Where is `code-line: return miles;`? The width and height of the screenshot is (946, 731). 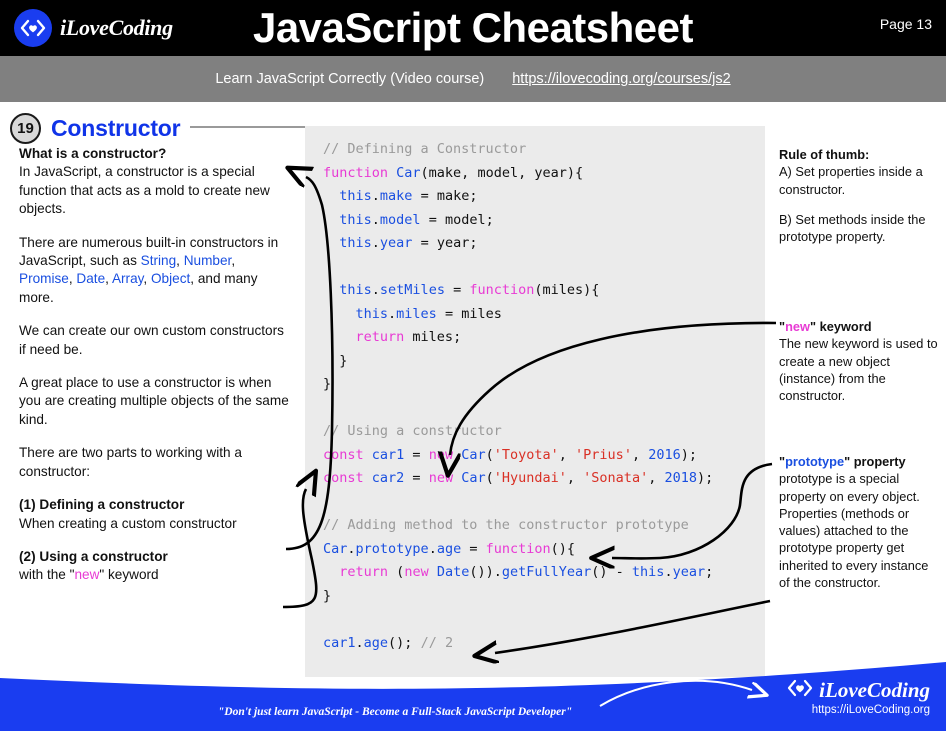 code-line: return miles; is located at coordinates (543, 338).